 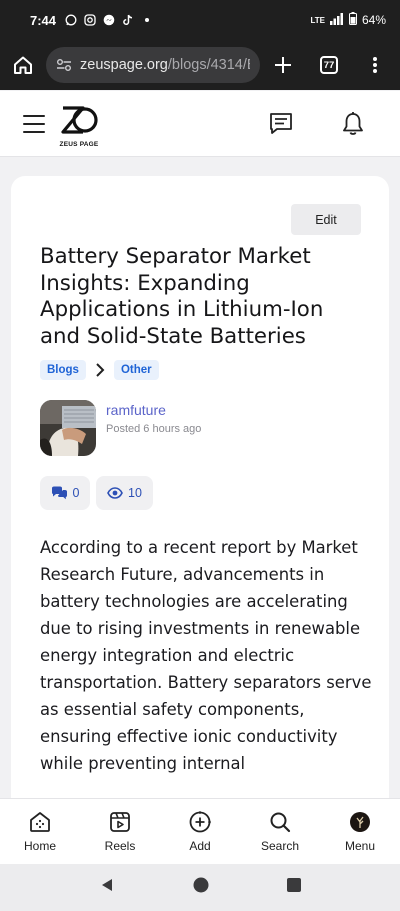 I want to click on post-tags: Blogs Other, so click(x=99, y=370).